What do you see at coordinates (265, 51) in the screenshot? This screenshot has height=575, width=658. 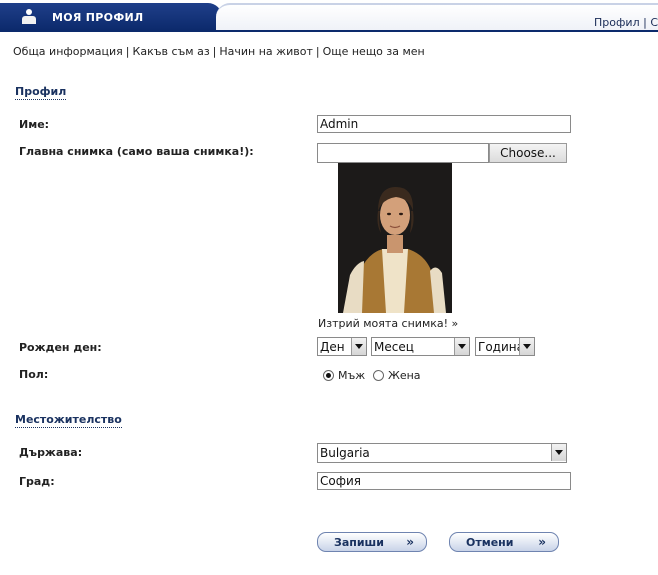 I see `subnav-lifestyle: Начин на живот` at bounding box center [265, 51].